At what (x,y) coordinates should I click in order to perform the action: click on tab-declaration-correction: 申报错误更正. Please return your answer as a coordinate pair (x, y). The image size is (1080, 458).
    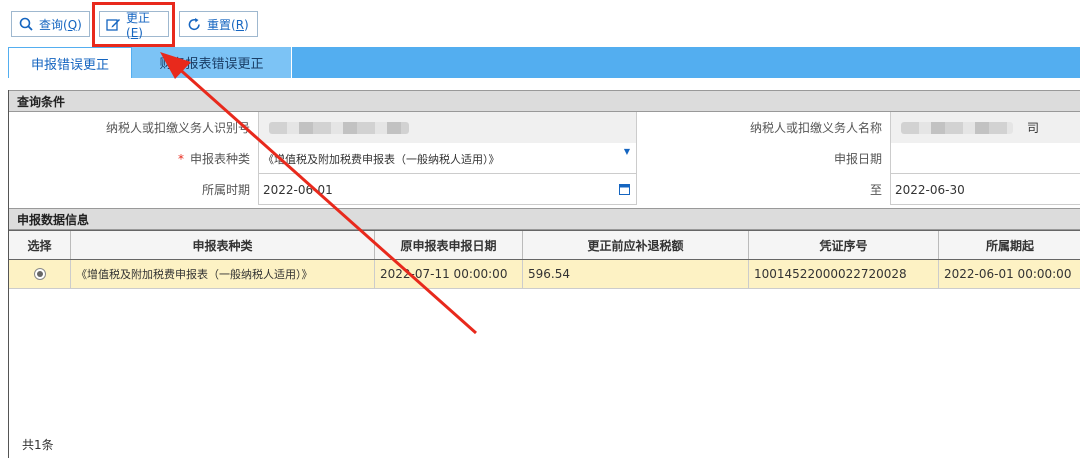
    Looking at the image, I should click on (70, 62).